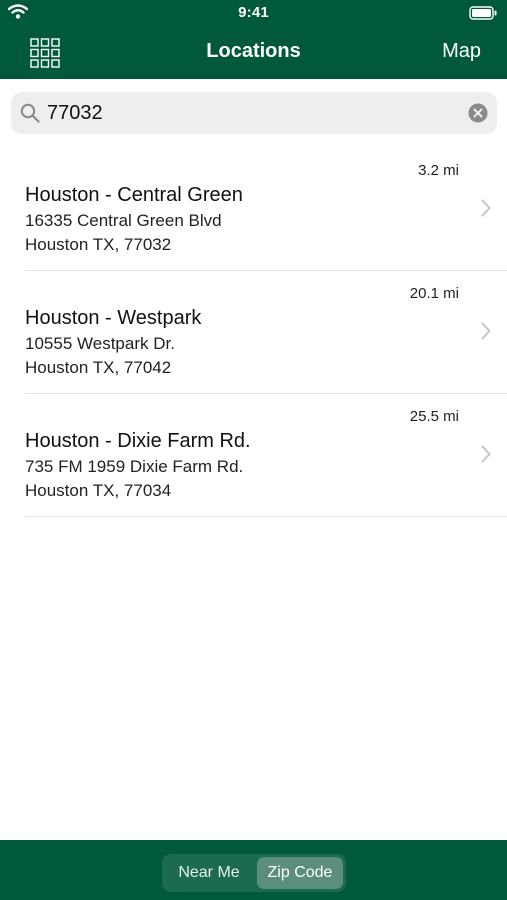 Image resolution: width=507 pixels, height=900 pixels. Describe the element at coordinates (98, 367) in the screenshot. I see `location-address-line2: Houston TX, 77042` at that location.